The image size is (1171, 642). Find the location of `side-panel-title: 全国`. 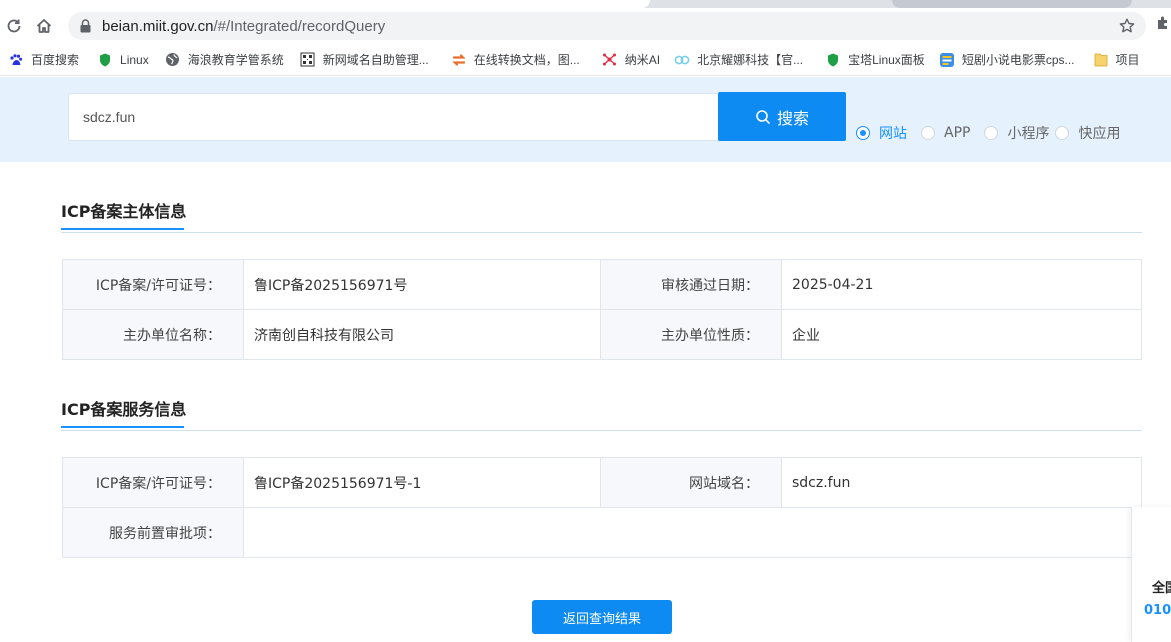

side-panel-title: 全国 is located at coordinates (1161, 588).